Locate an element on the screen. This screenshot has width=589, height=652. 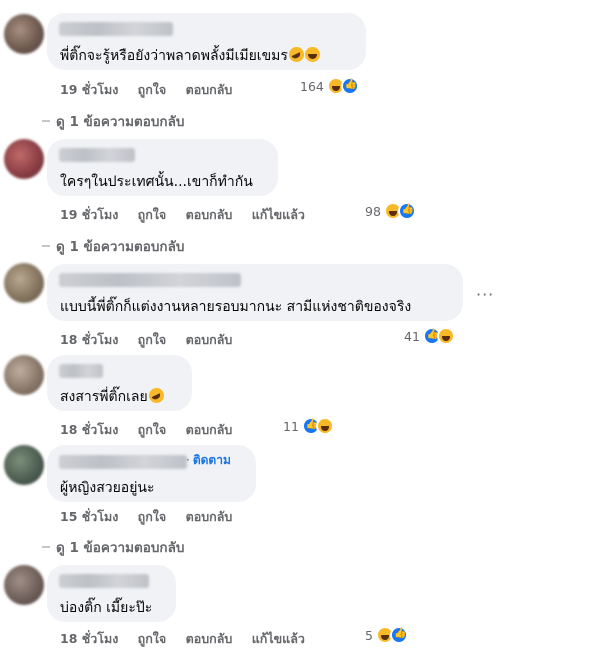
comment-text-row: ใครๆในประเทศนั้น...เขาก็ทำกัน is located at coordinates (156, 182).